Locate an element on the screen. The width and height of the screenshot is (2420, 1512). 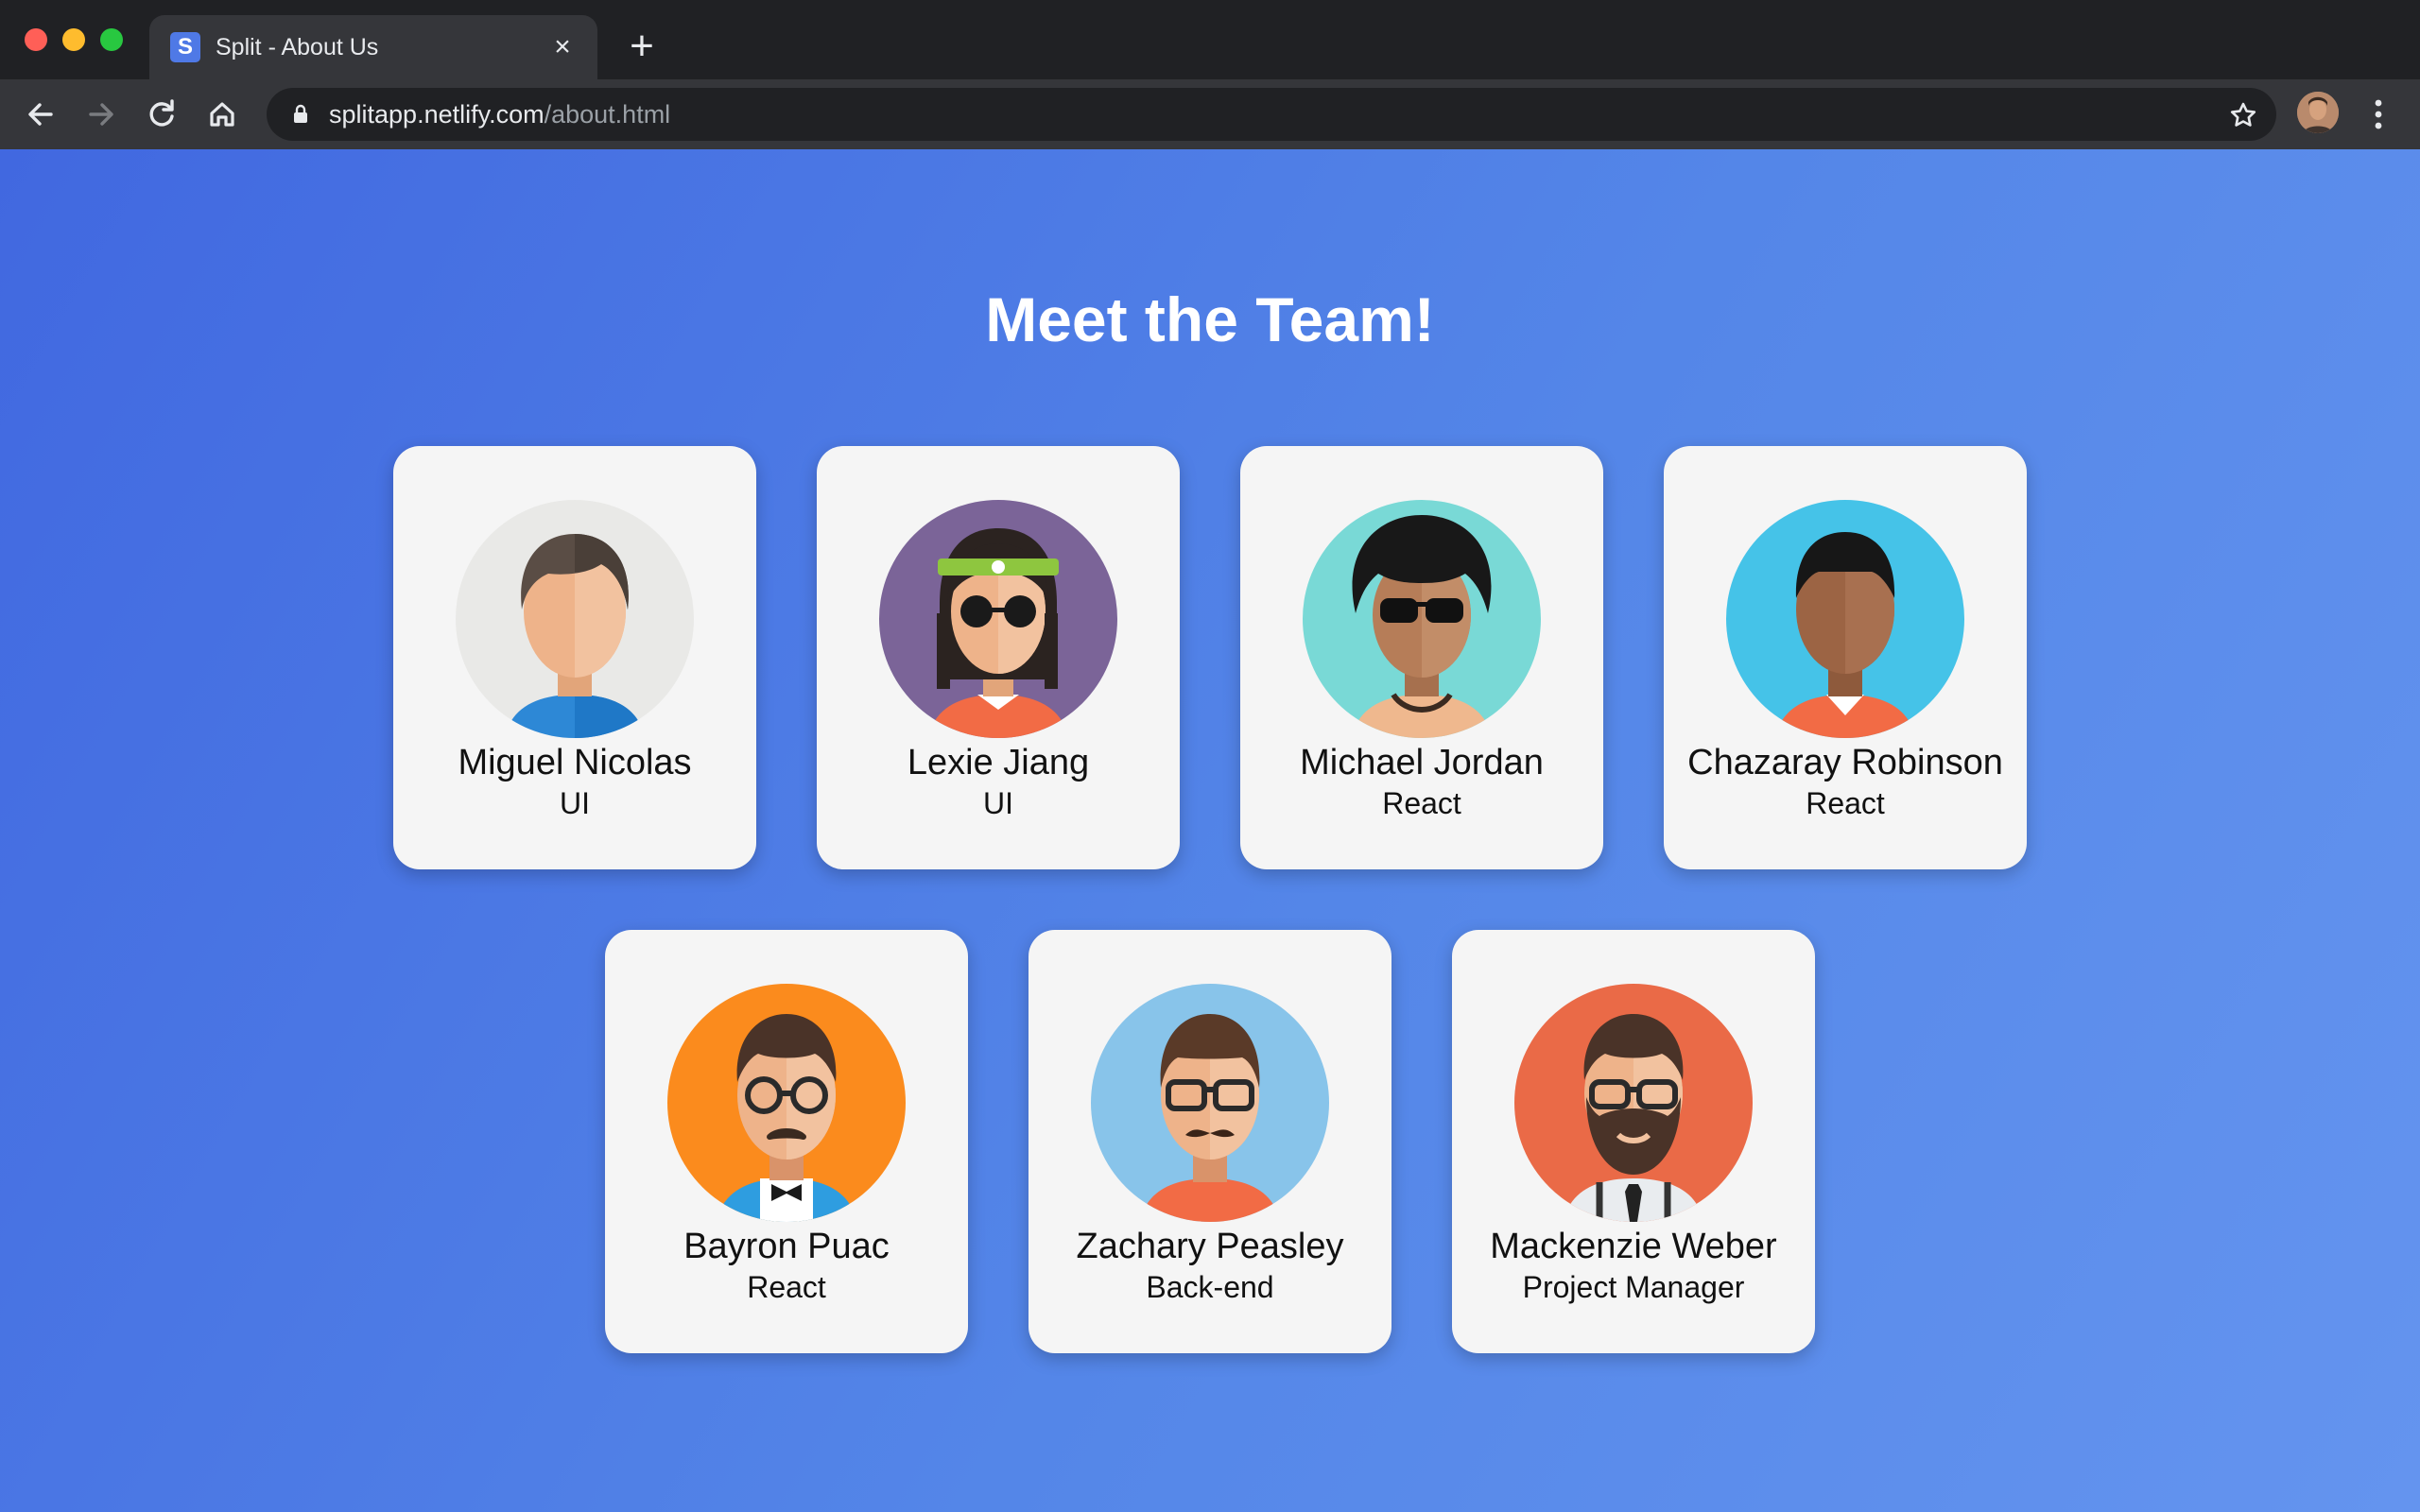
forward-button is located at coordinates (101, 114).